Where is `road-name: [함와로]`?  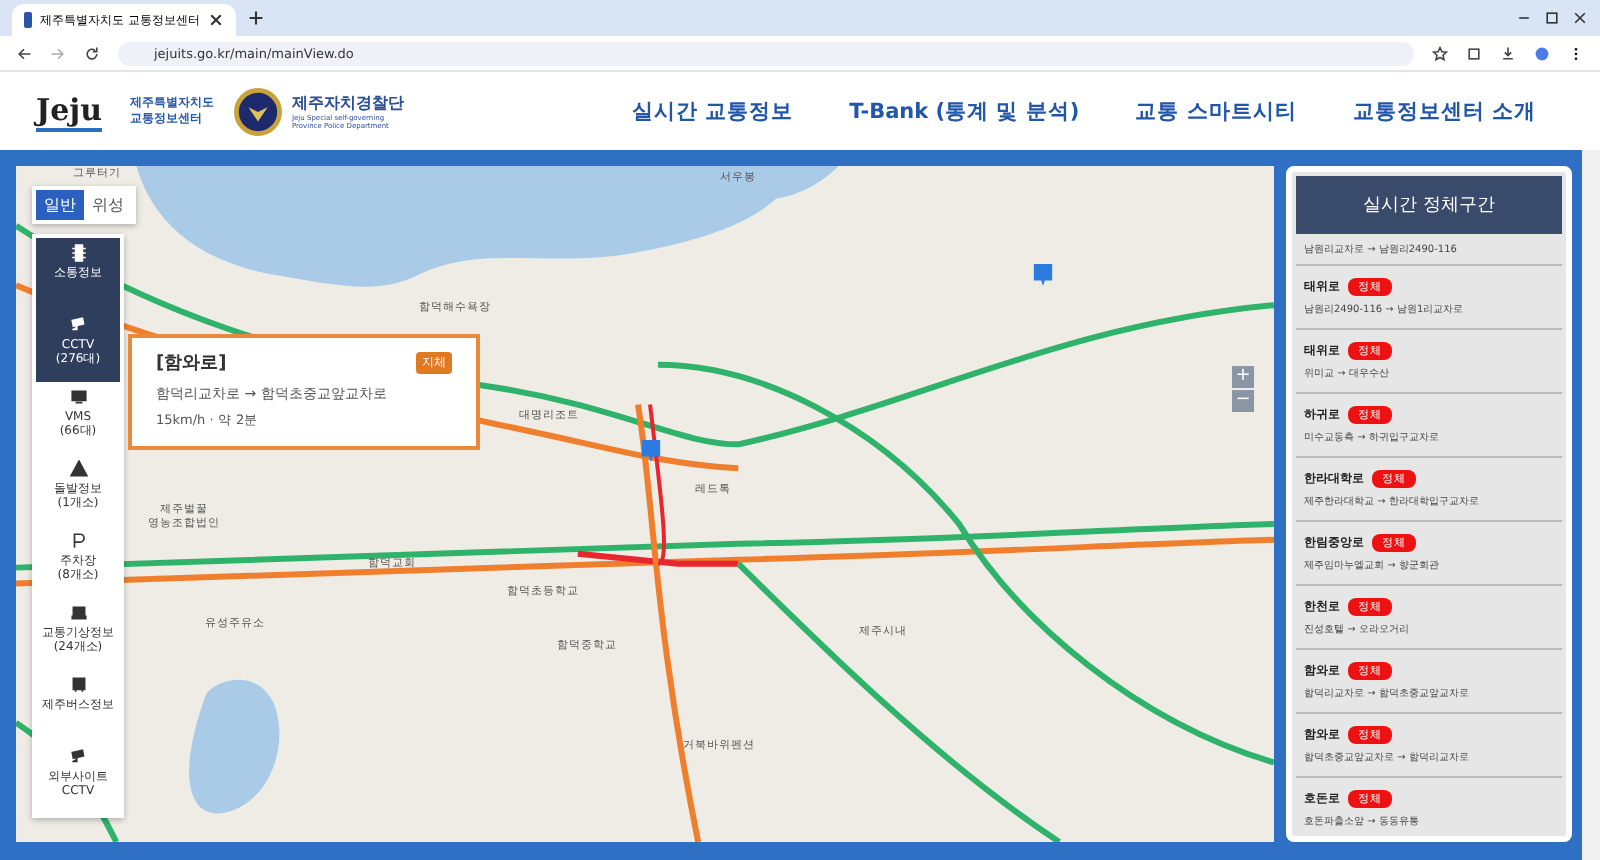
road-name: [함와로] is located at coordinates (191, 364).